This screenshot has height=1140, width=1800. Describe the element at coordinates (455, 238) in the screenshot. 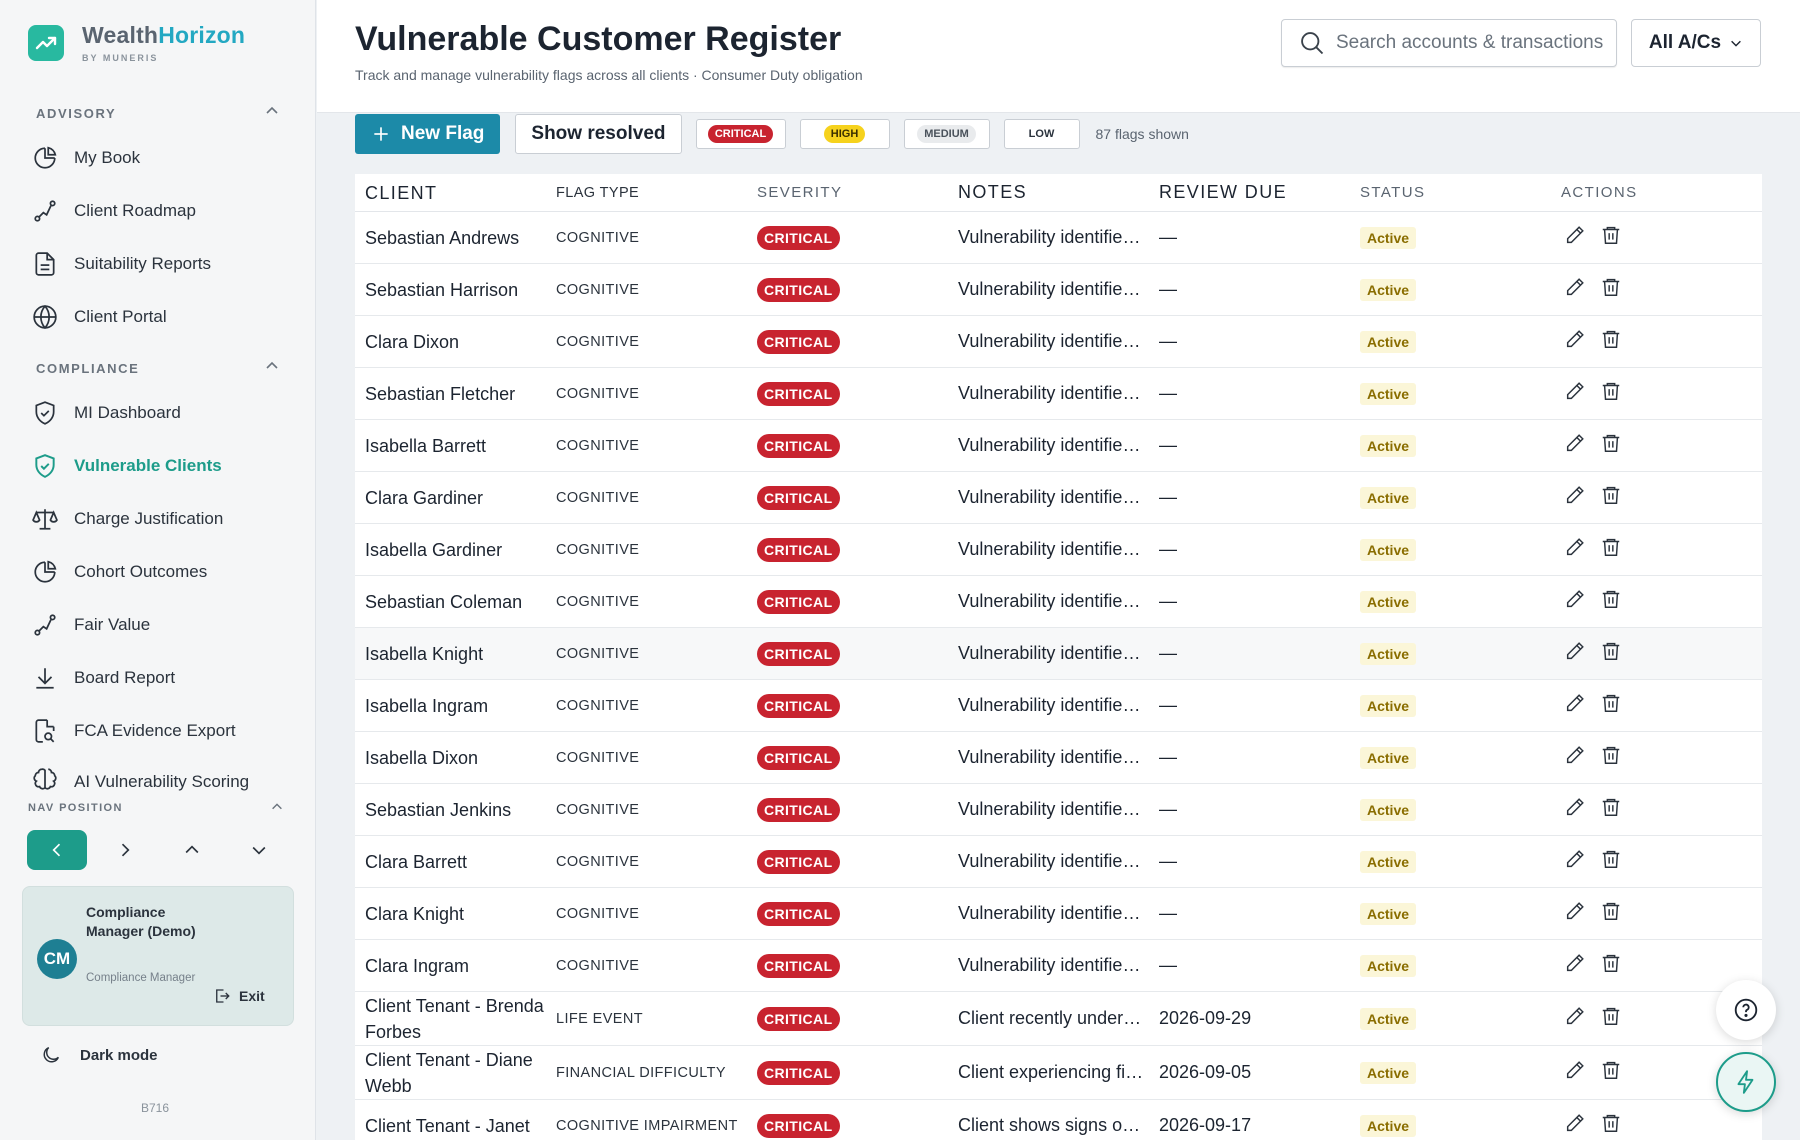

I see `cell-client: Sebastian Andrews` at that location.